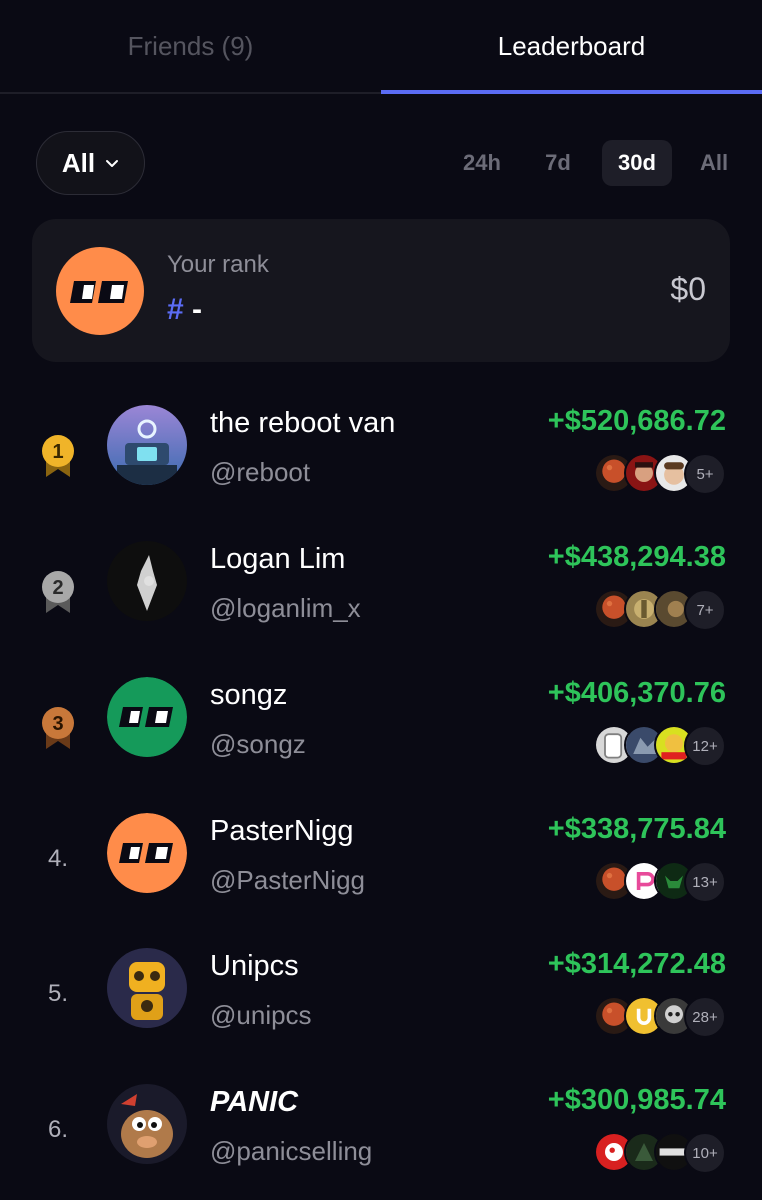  Describe the element at coordinates (147, 581) in the screenshot. I see `logan-lim-avatar` at that location.